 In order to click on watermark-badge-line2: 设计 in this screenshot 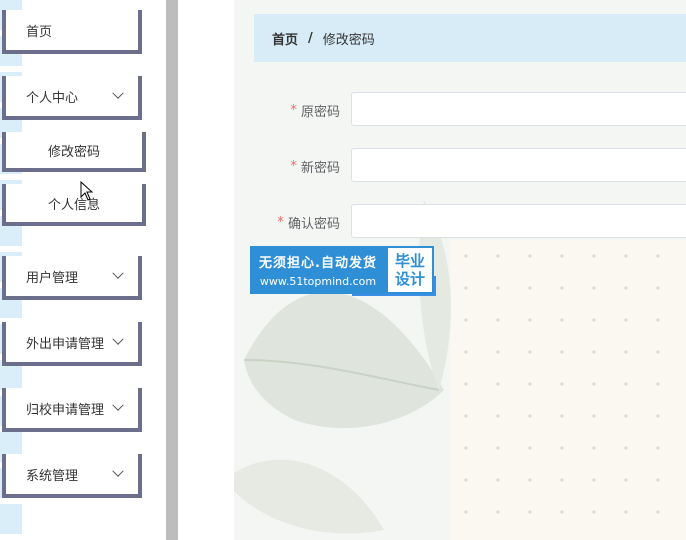, I will do `click(409, 279)`.